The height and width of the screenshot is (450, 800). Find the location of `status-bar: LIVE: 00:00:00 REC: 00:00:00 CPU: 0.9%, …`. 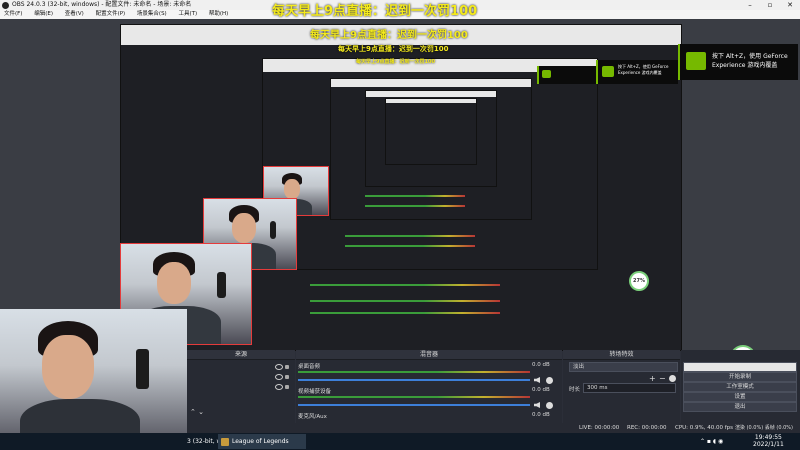

status-bar: LIVE: 00:00:00 REC: 00:00:00 CPU: 0.9%, … is located at coordinates (493, 428).